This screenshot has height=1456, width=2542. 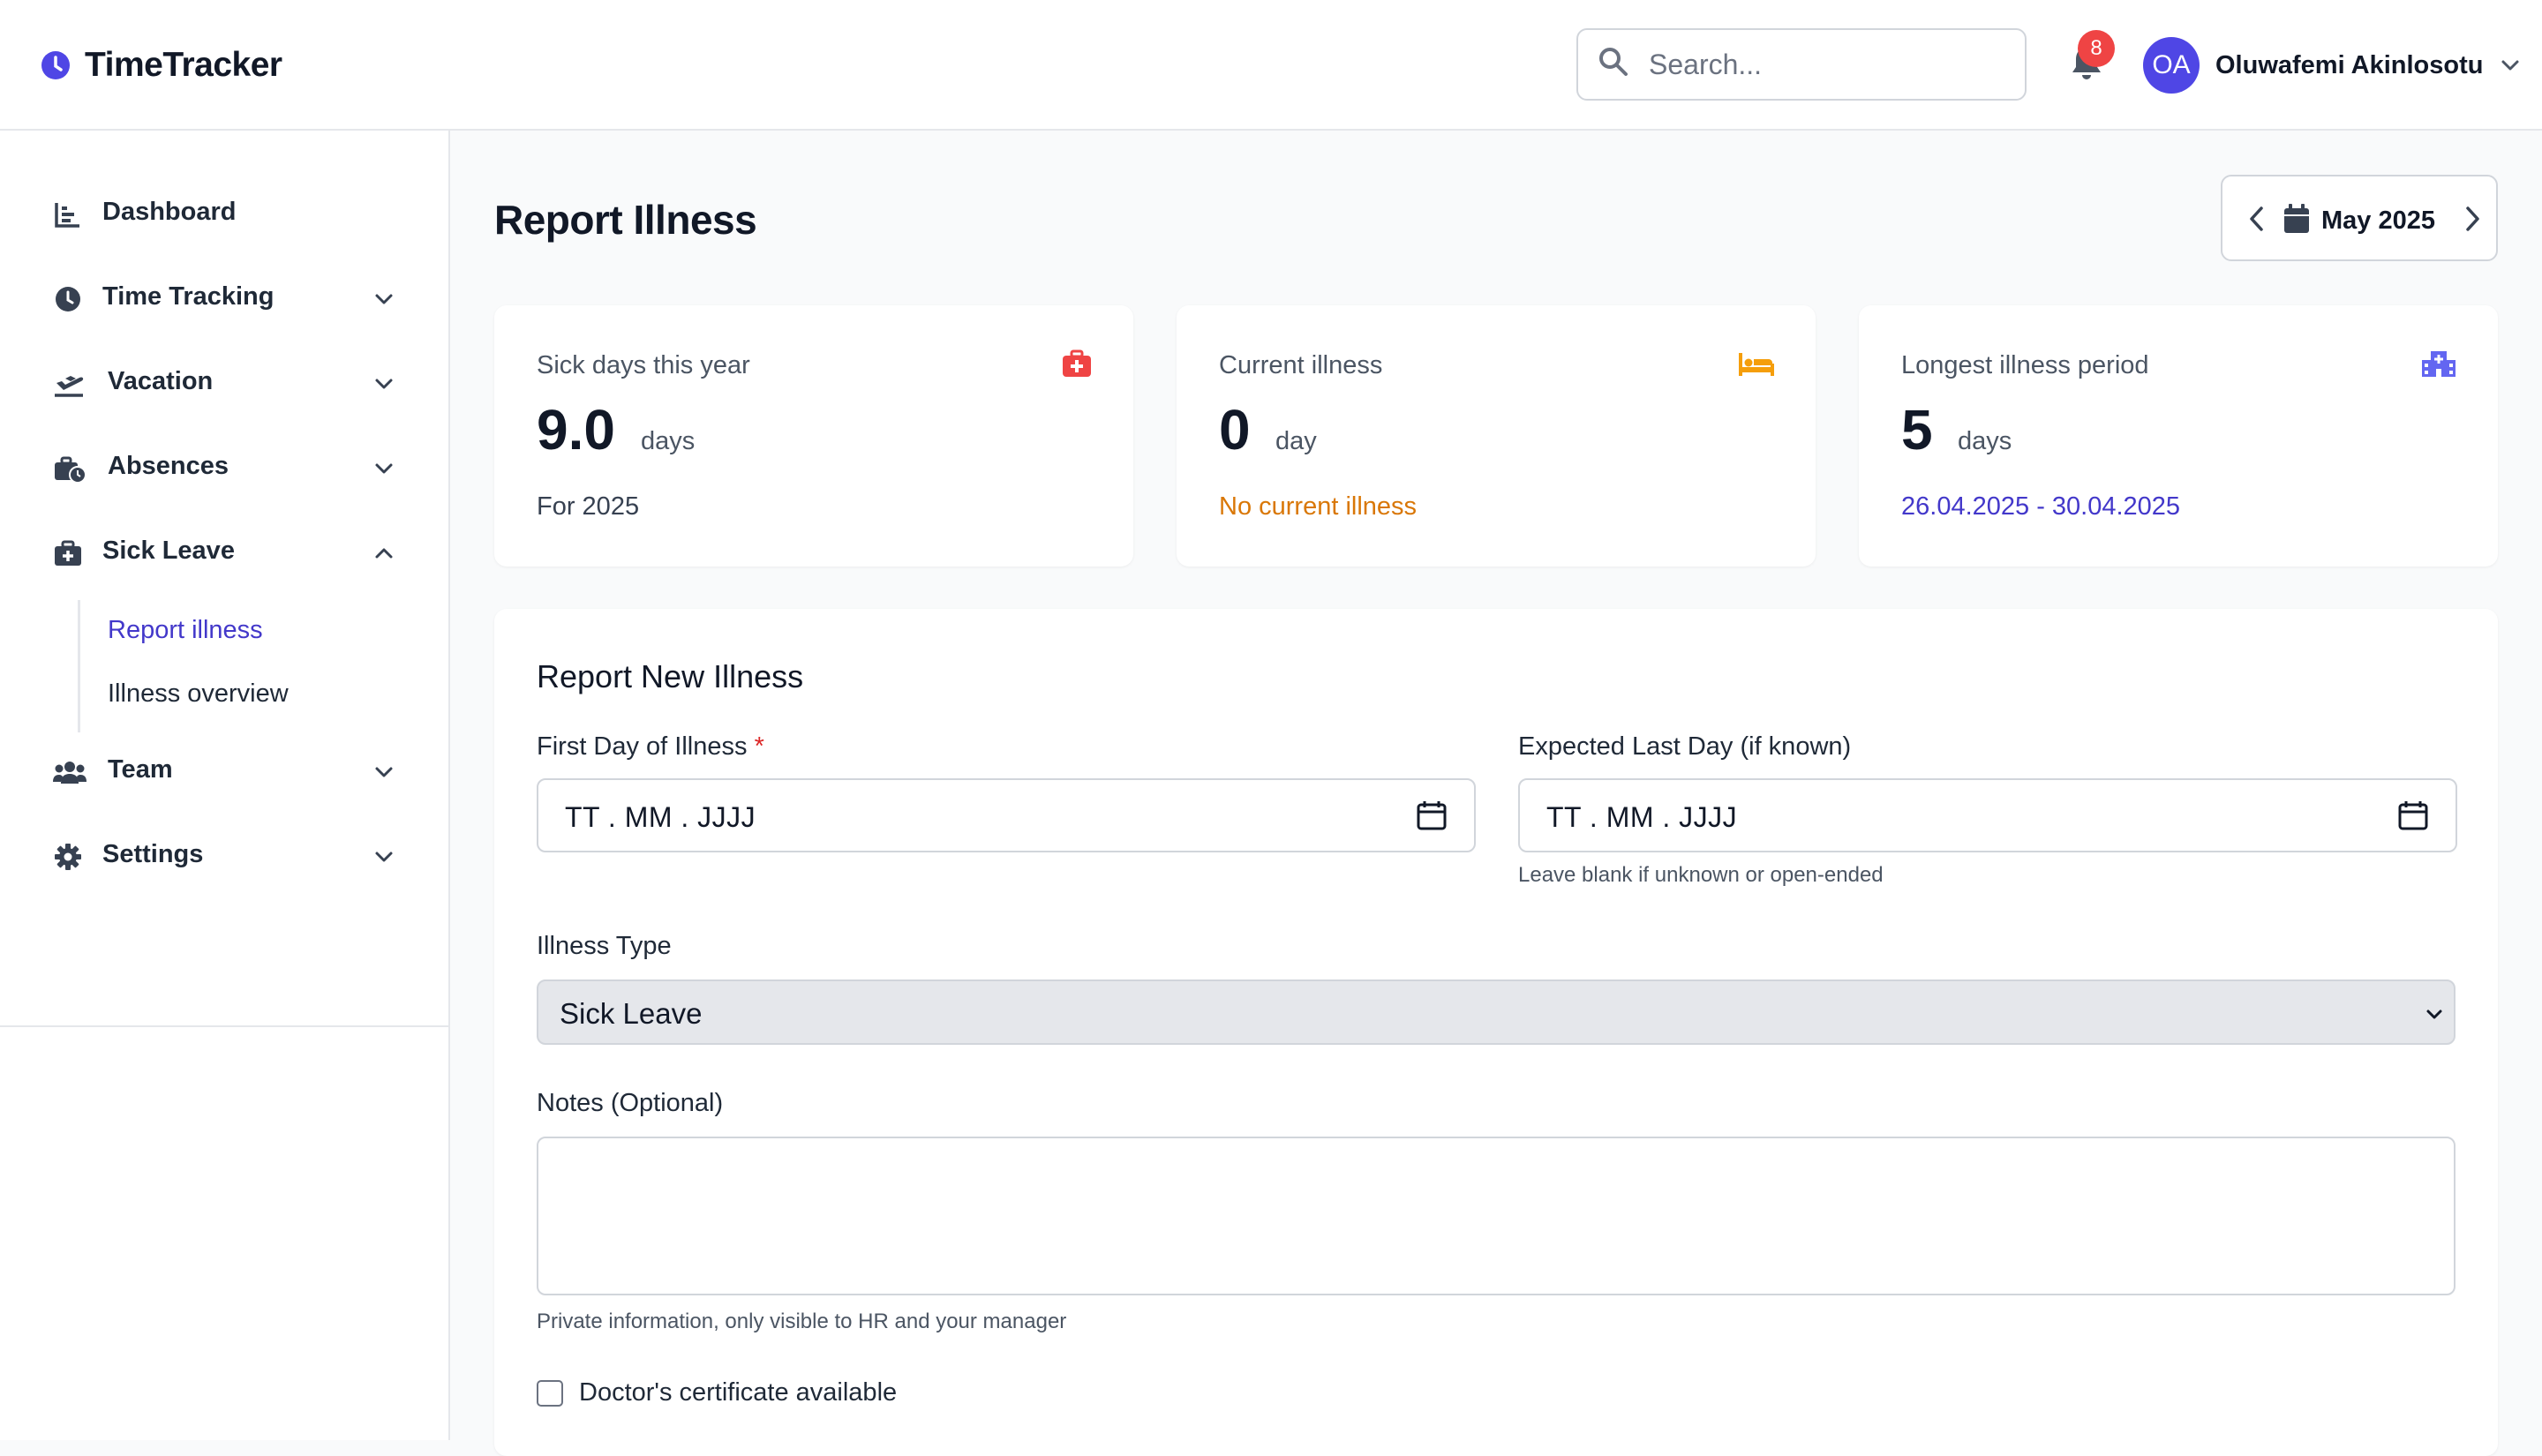 I want to click on search-input, so click(x=1830, y=64).